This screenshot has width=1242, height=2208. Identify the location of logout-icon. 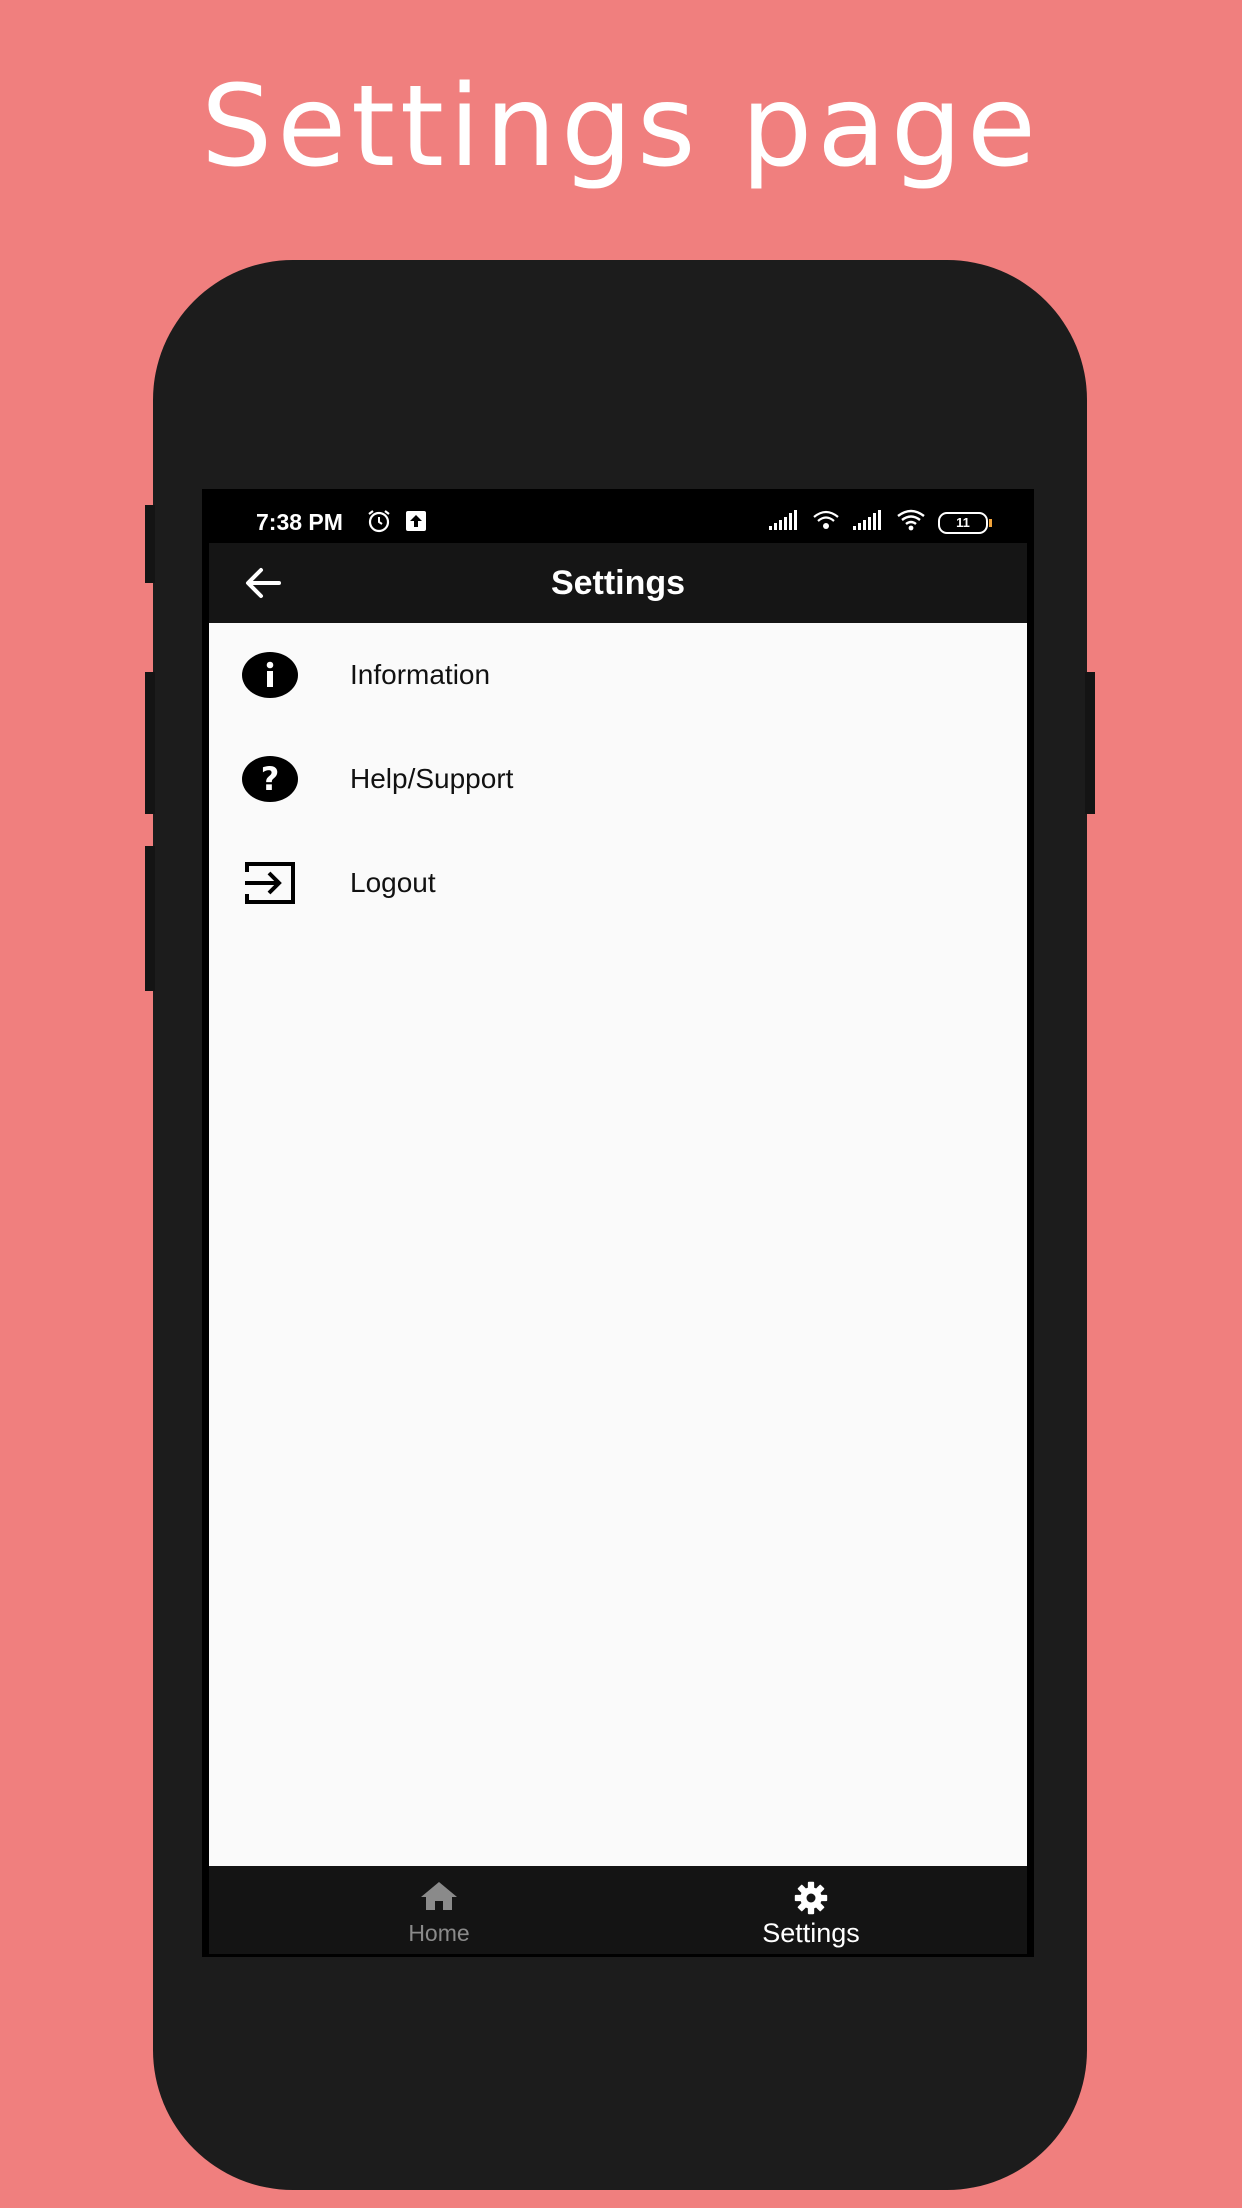
(270, 883).